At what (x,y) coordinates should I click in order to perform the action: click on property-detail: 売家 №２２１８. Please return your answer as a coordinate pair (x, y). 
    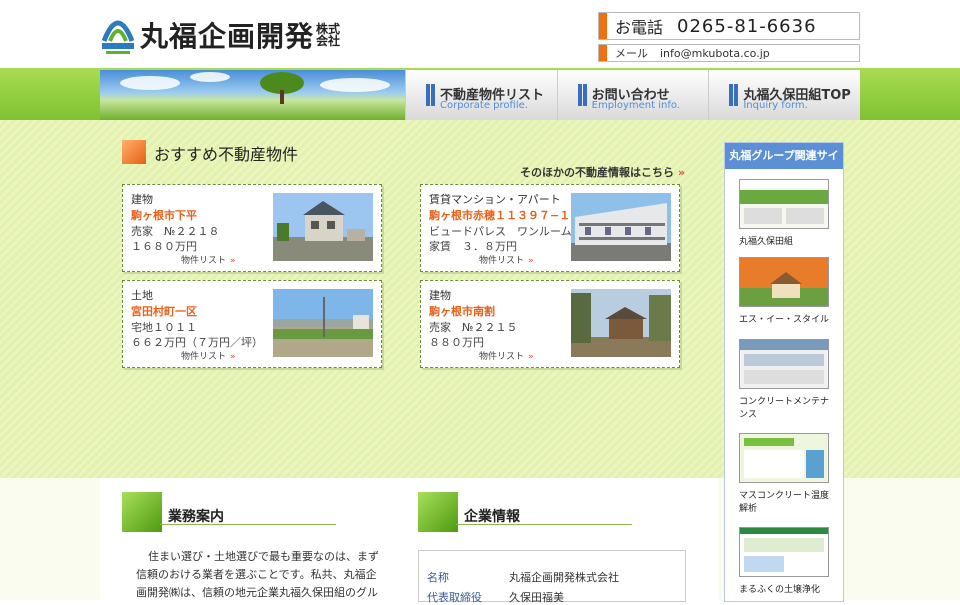
    Looking at the image, I should click on (175, 231).